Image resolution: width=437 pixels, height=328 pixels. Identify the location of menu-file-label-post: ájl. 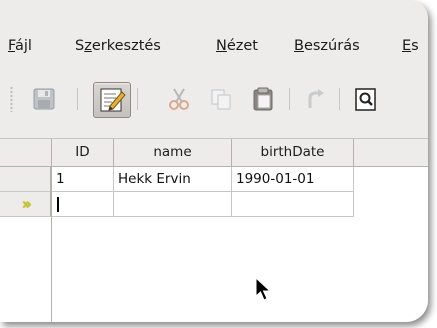
(23, 46).